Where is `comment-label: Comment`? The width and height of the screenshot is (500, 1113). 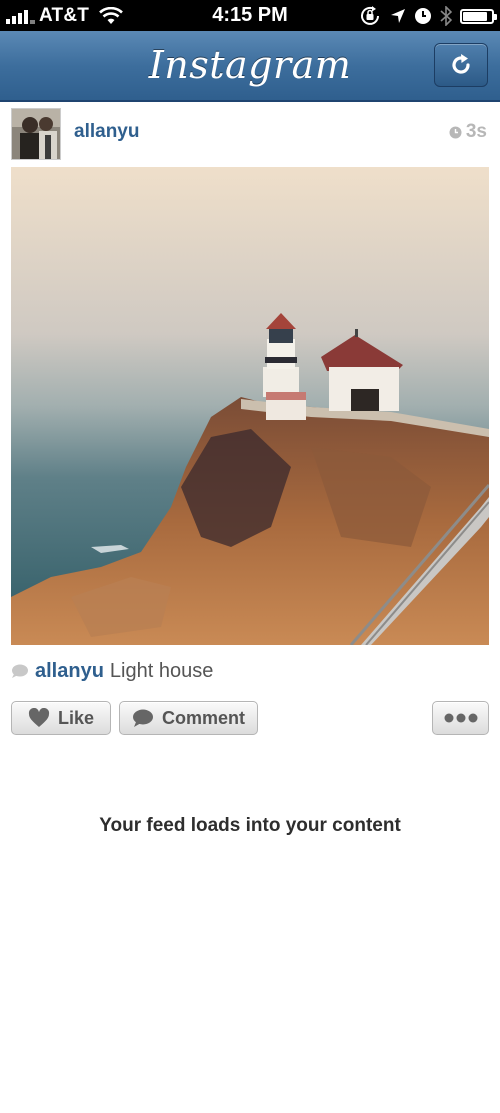 comment-label: Comment is located at coordinates (203, 717).